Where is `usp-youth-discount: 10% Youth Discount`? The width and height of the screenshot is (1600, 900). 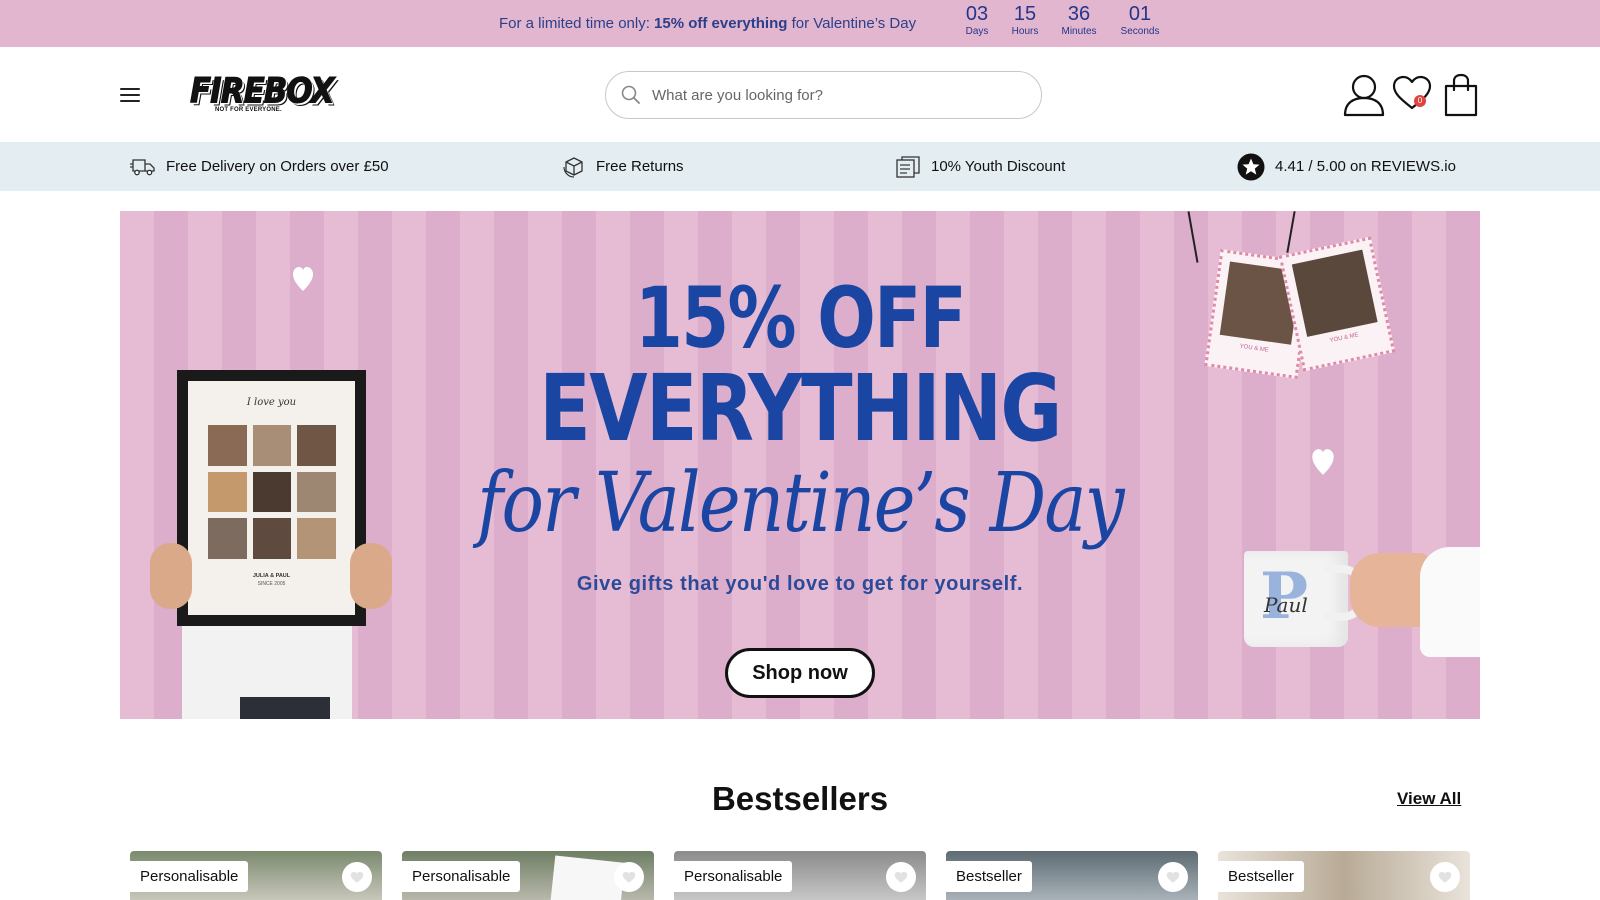
usp-youth-discount: 10% Youth Discount is located at coordinates (980, 166).